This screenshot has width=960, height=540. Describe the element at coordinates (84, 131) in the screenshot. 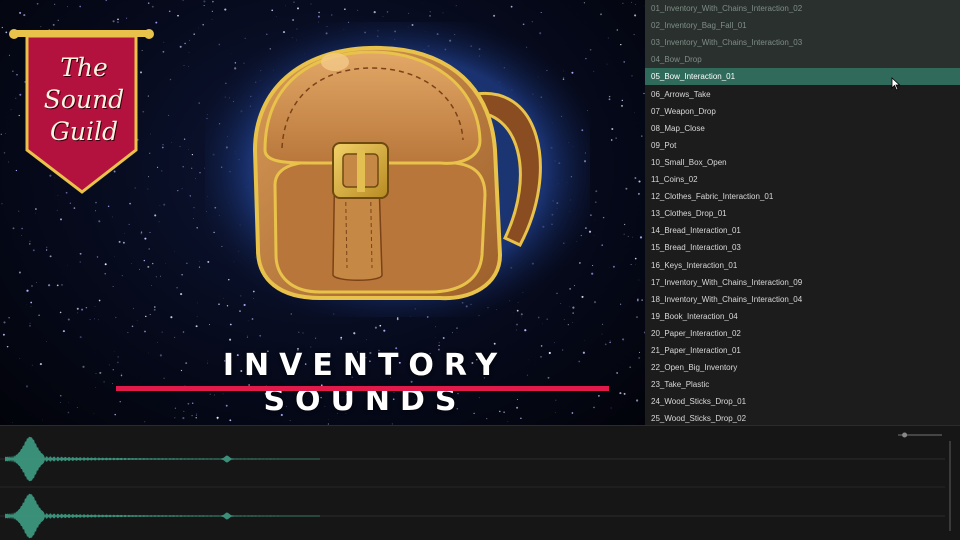

I see `banner-line-3: Guild` at that location.